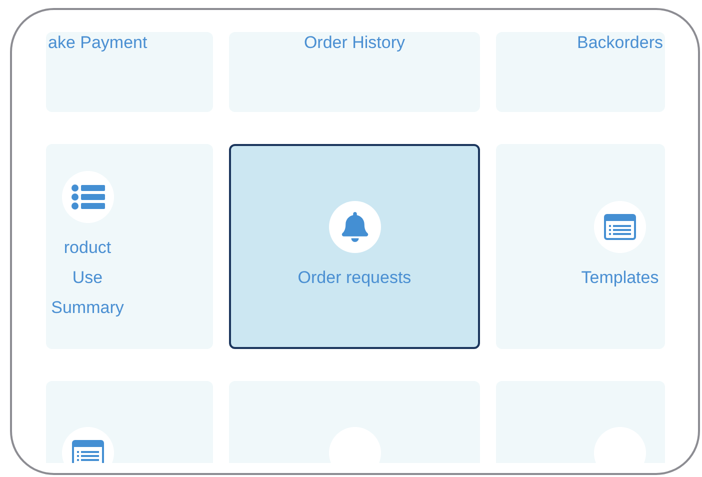  I want to click on menu-tile: Order History, so click(354, 72).